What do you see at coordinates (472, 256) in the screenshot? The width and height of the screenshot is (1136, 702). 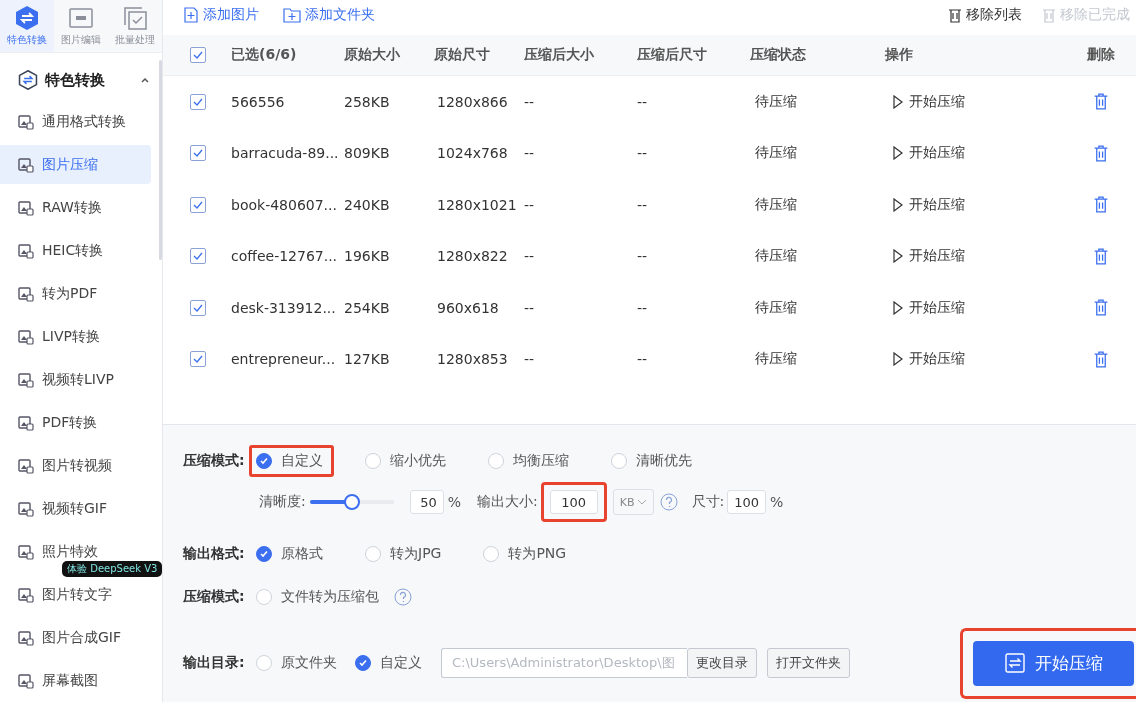 I see `table-cell-text: 1280x822` at bounding box center [472, 256].